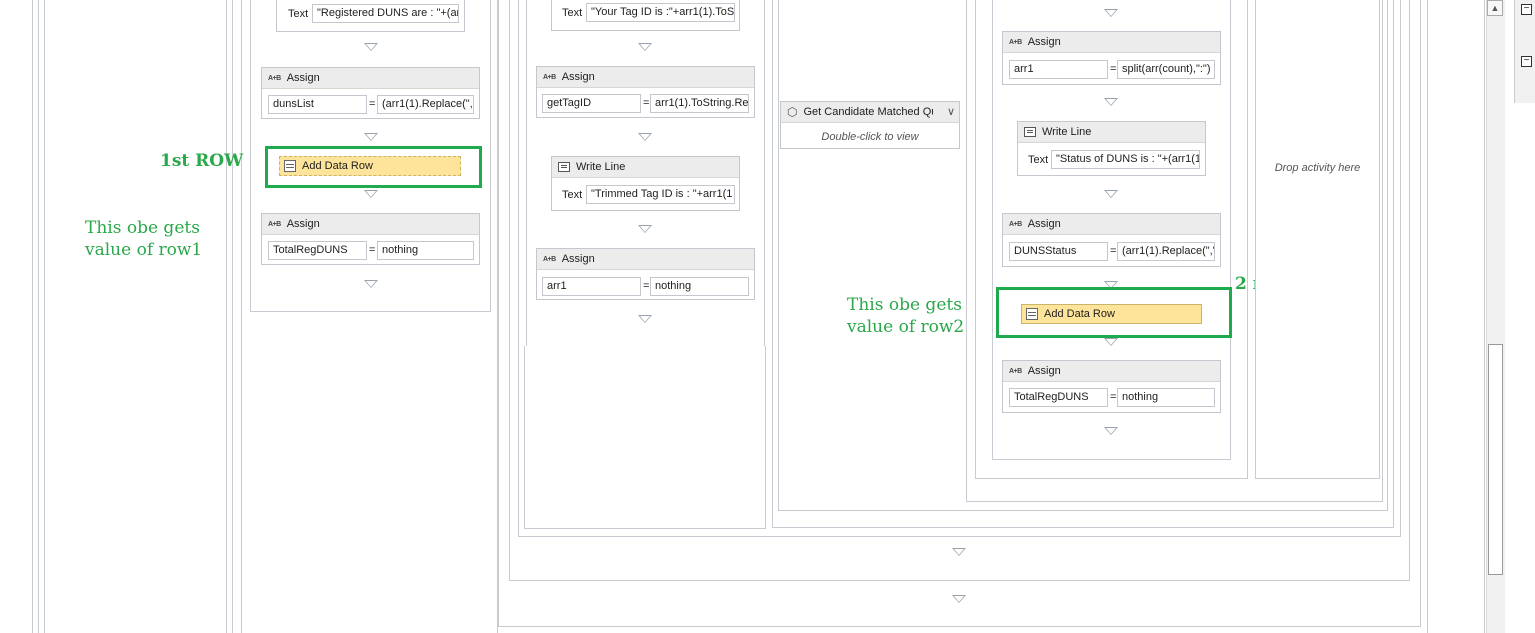 This screenshot has height=633, width=1535. What do you see at coordinates (951, 111) in the screenshot?
I see `expand-chevron-icon: ∨` at bounding box center [951, 111].